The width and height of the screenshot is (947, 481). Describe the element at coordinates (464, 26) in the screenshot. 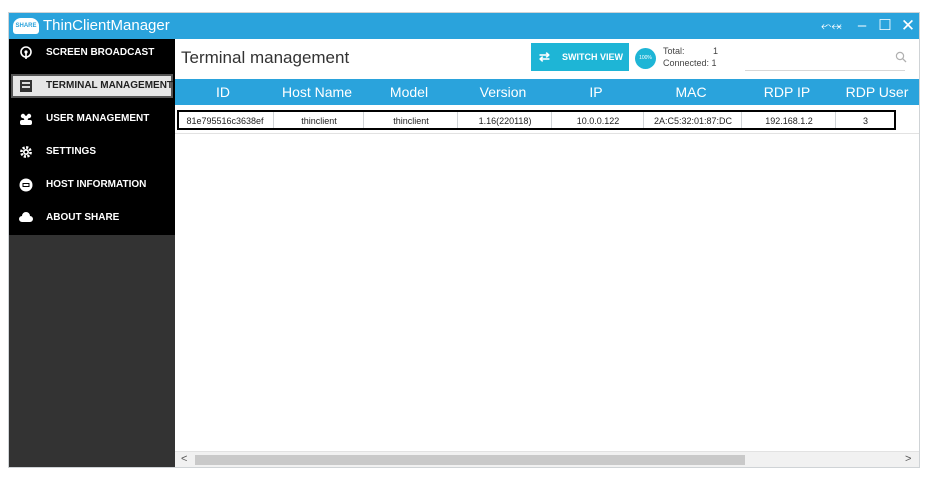

I see `title-bar: SHARE ThinClientManager ⬿⬾ – ☐ ✕` at that location.